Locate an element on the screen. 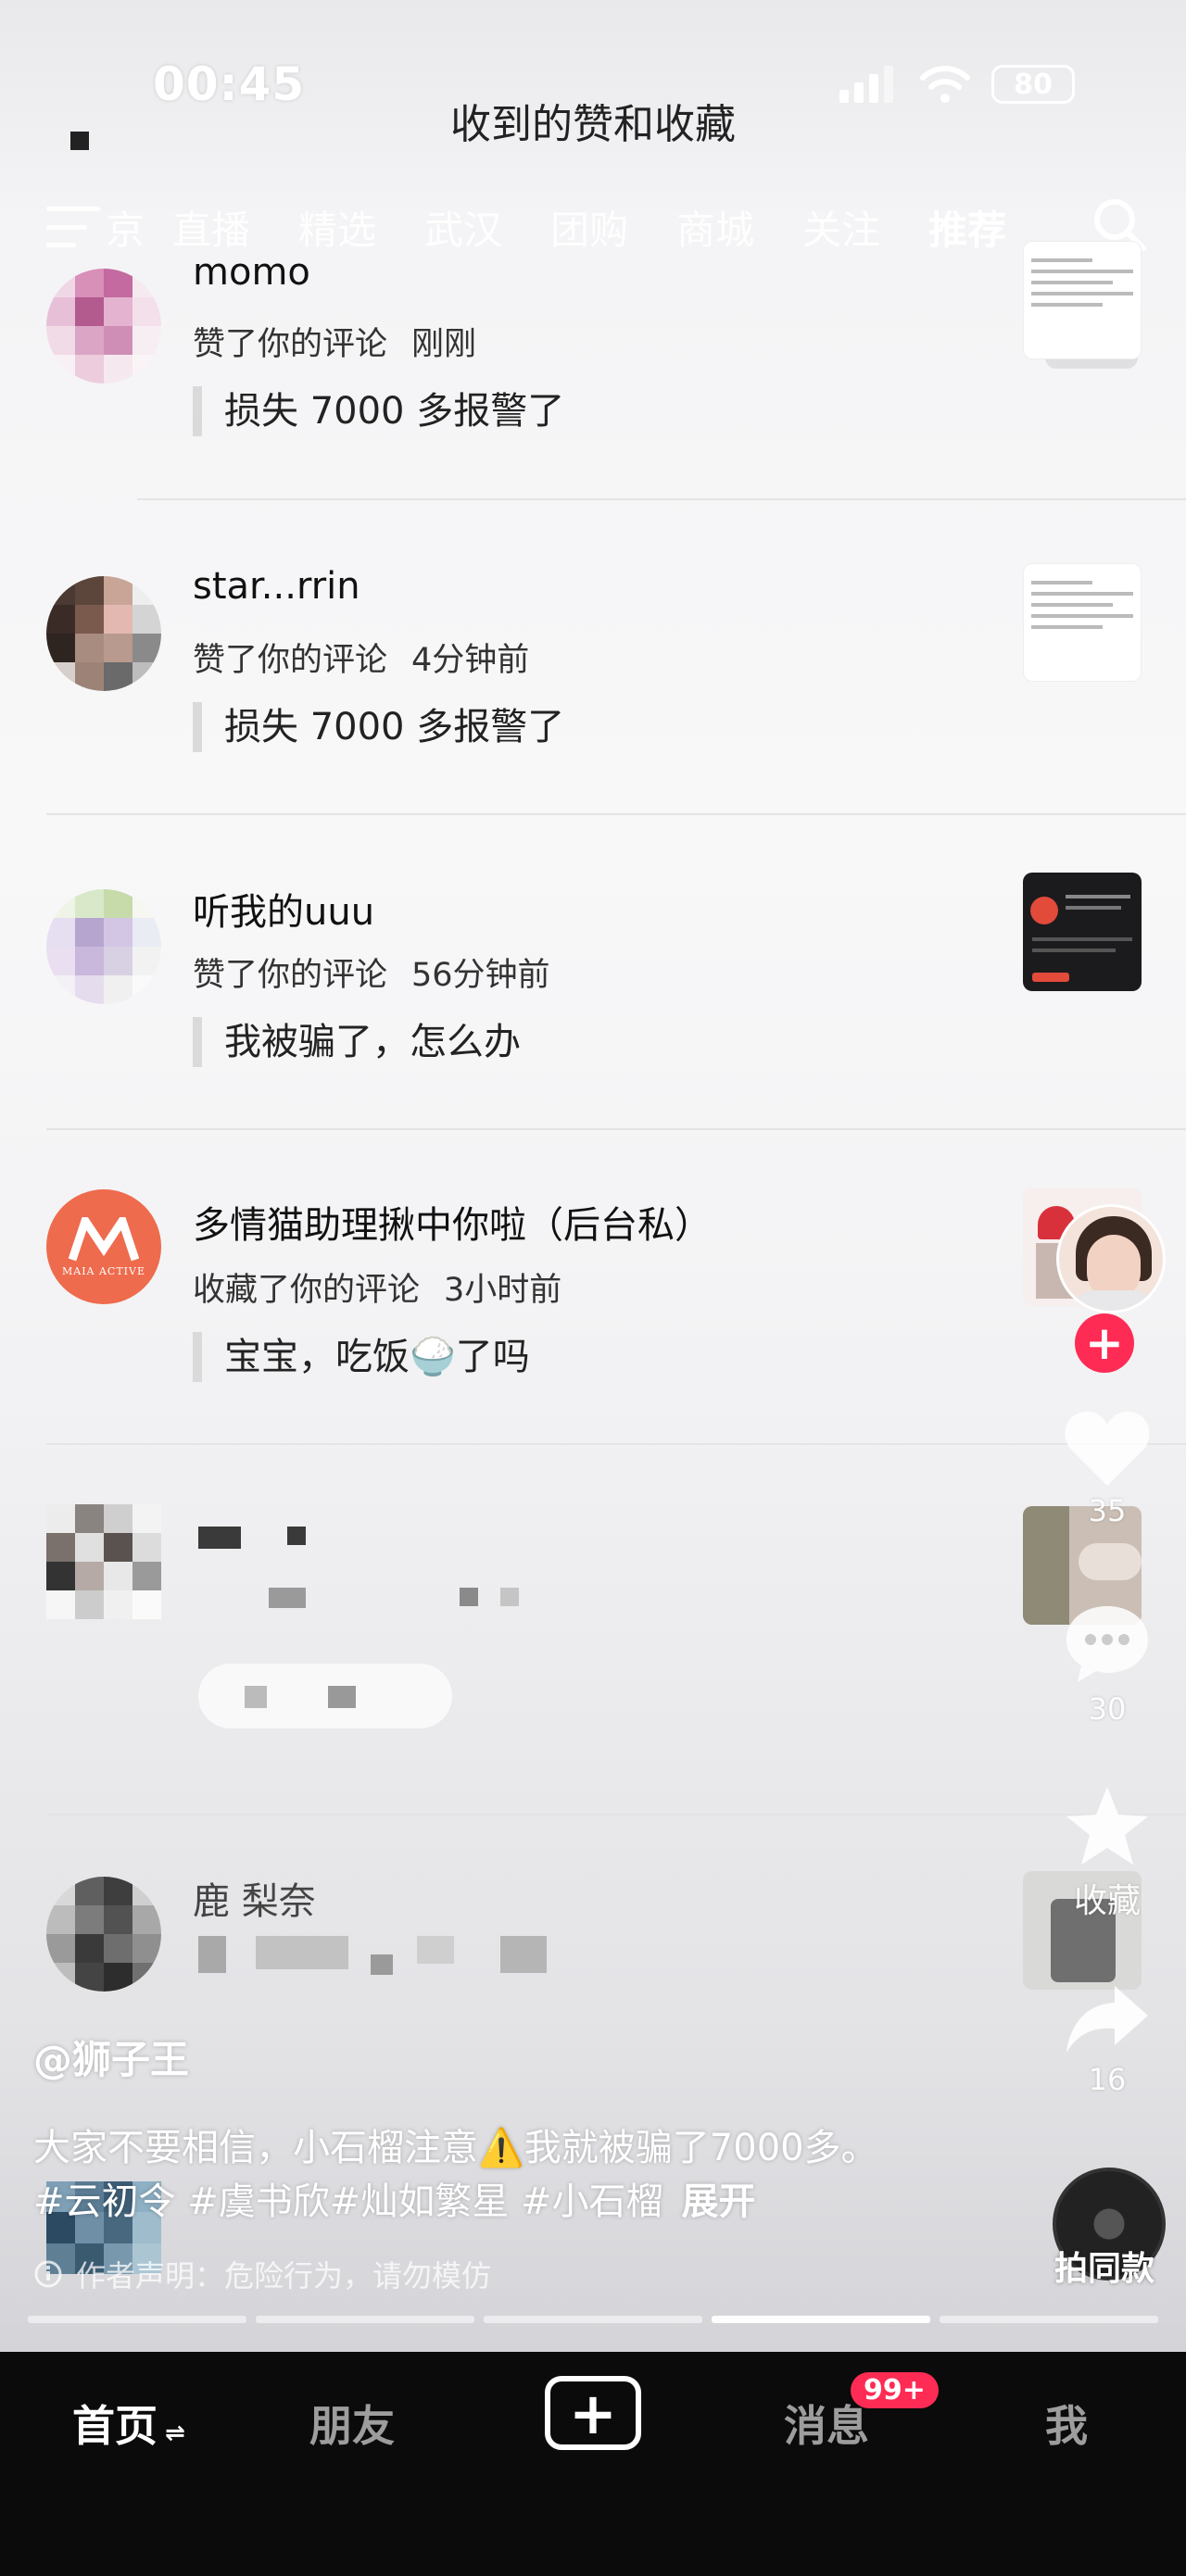  user-name: 鹿 梨奈 is located at coordinates (254, 1898).